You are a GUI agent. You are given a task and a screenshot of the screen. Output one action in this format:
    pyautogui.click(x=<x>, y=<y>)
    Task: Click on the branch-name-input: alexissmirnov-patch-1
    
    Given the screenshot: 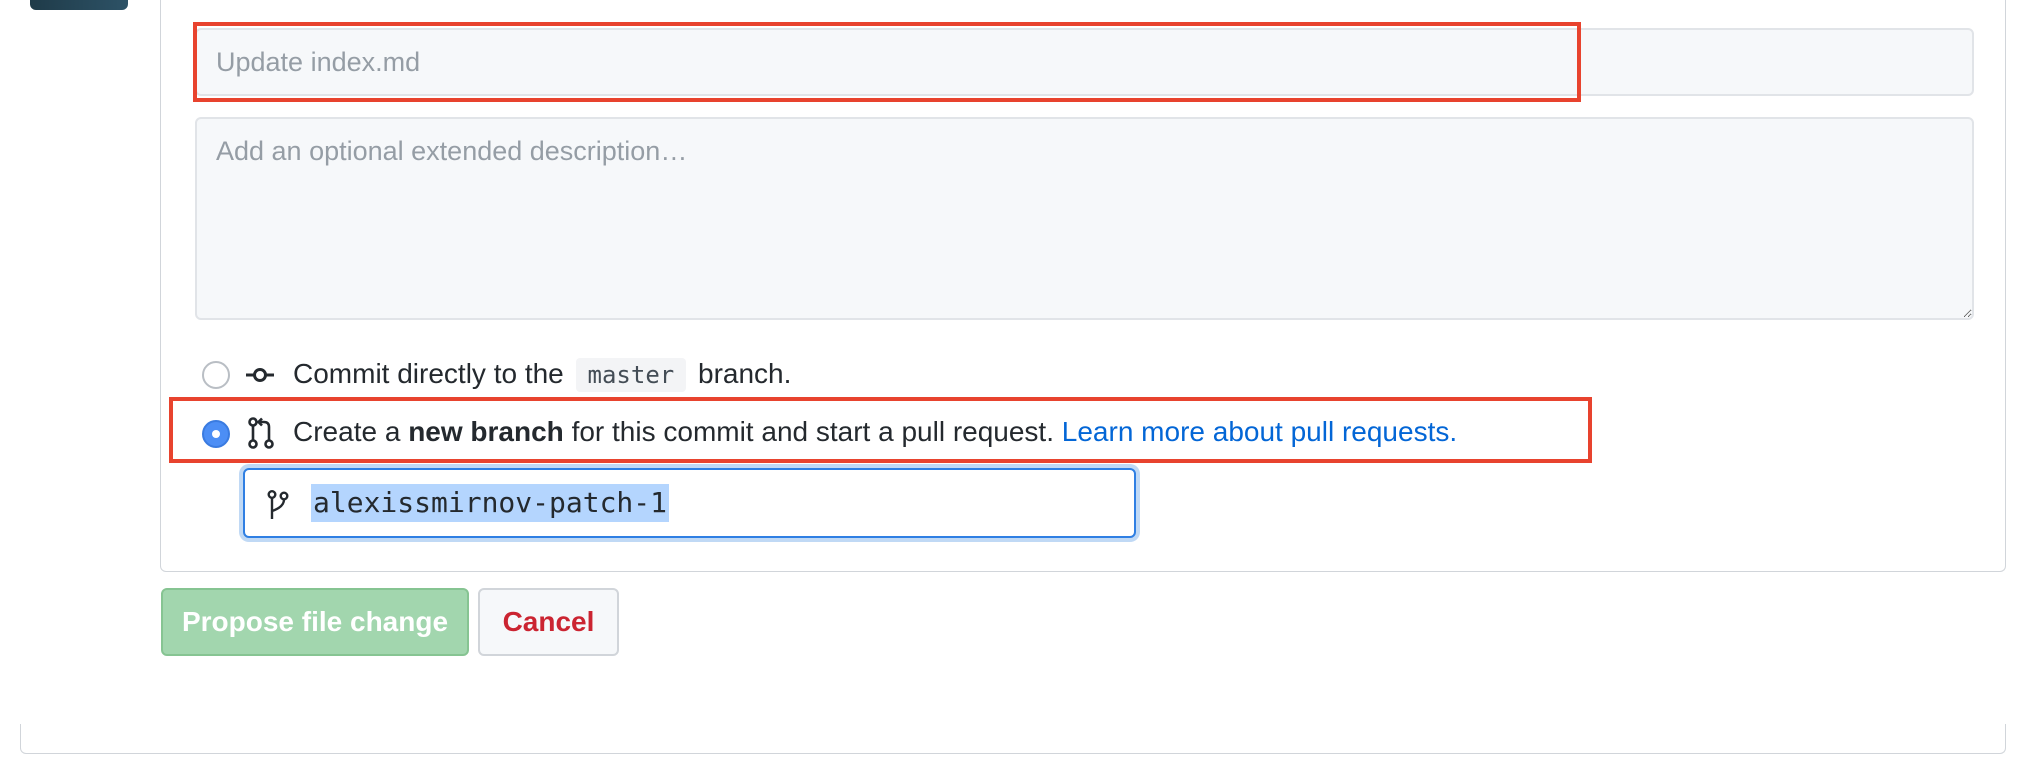 What is the action you would take?
    pyautogui.click(x=689, y=503)
    